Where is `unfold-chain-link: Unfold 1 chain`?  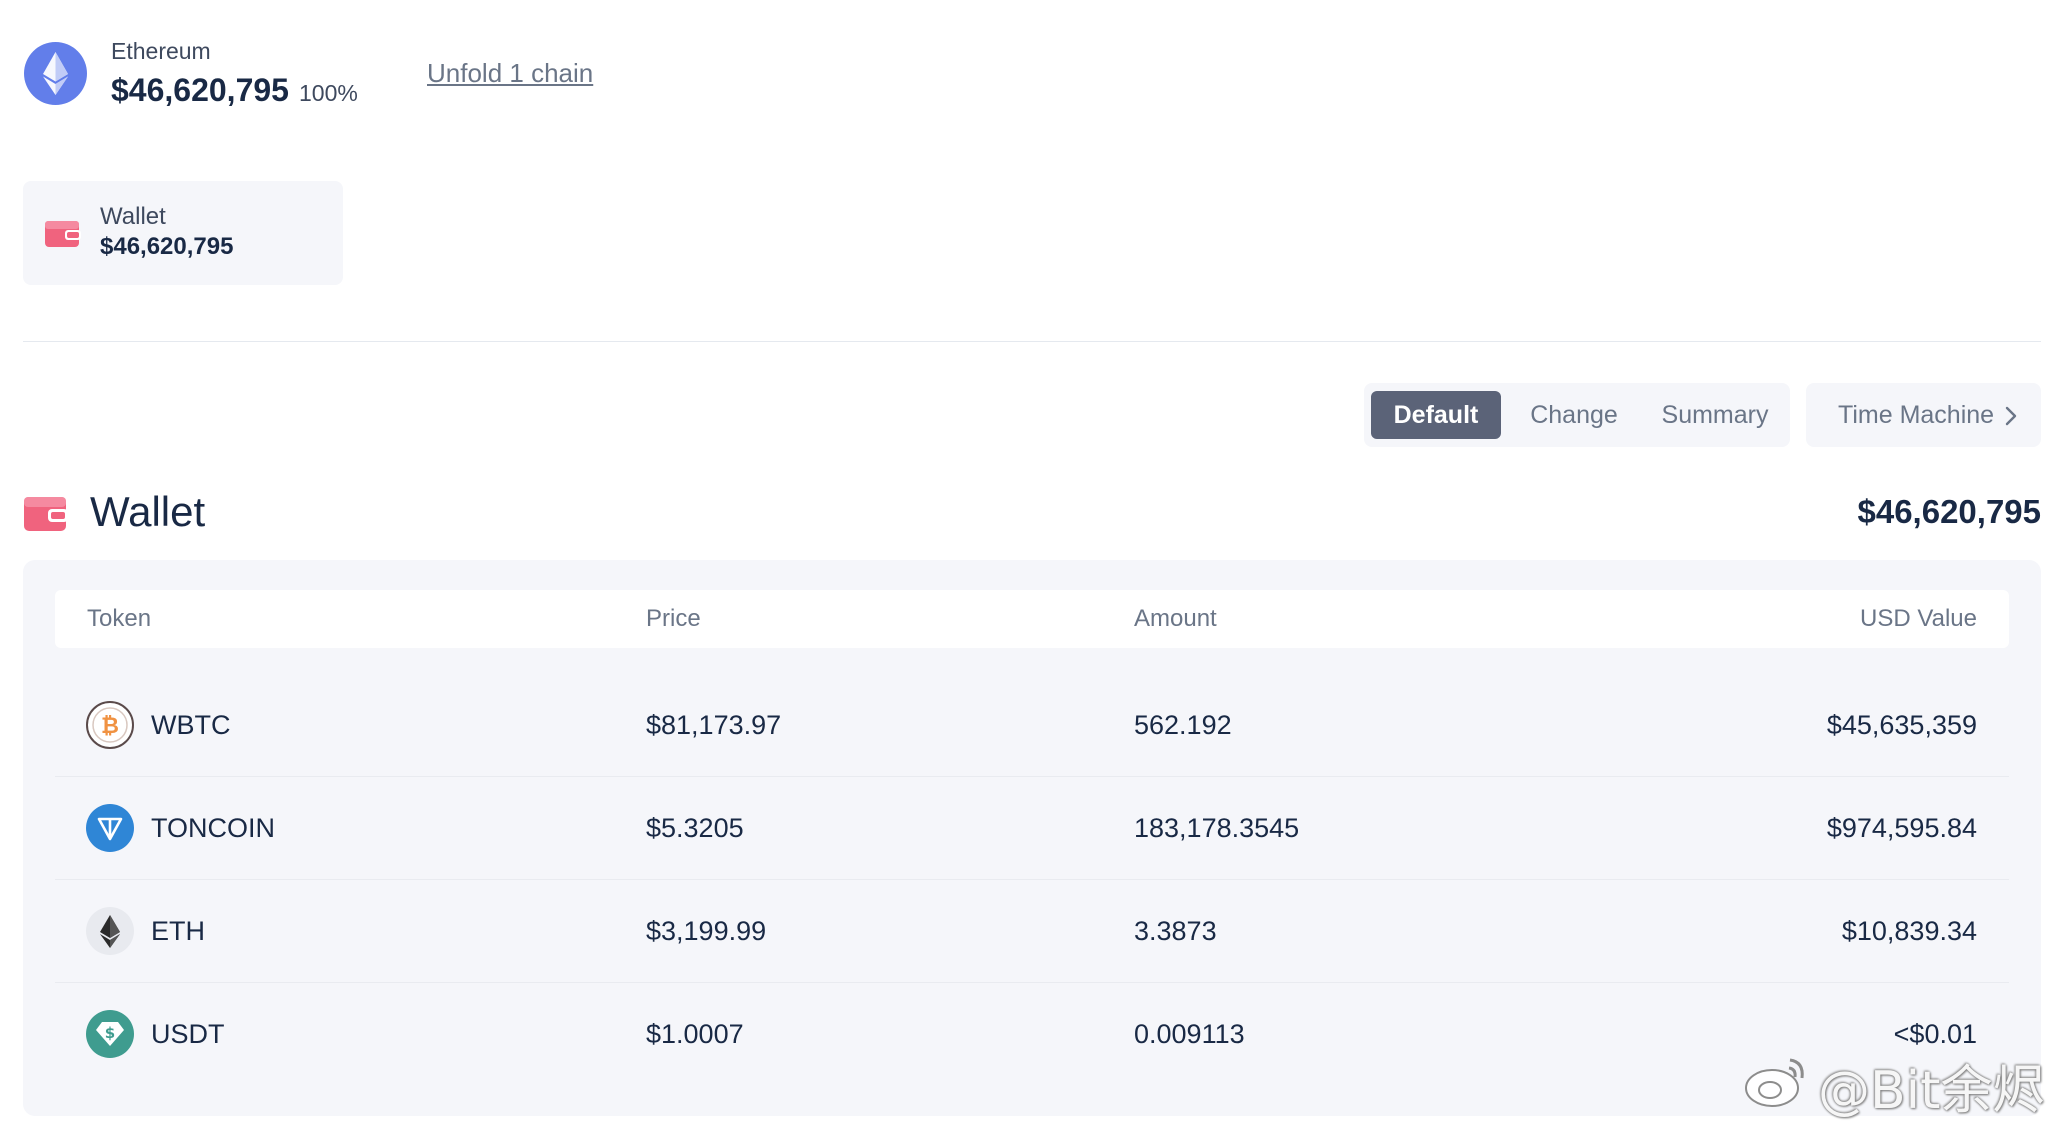 unfold-chain-link: Unfold 1 chain is located at coordinates (510, 73).